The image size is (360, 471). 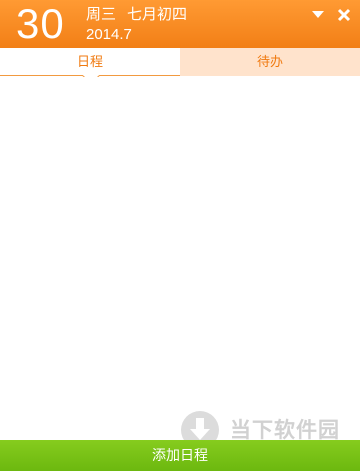 I want to click on add-schedule-button: 添加日程, so click(x=180, y=455).